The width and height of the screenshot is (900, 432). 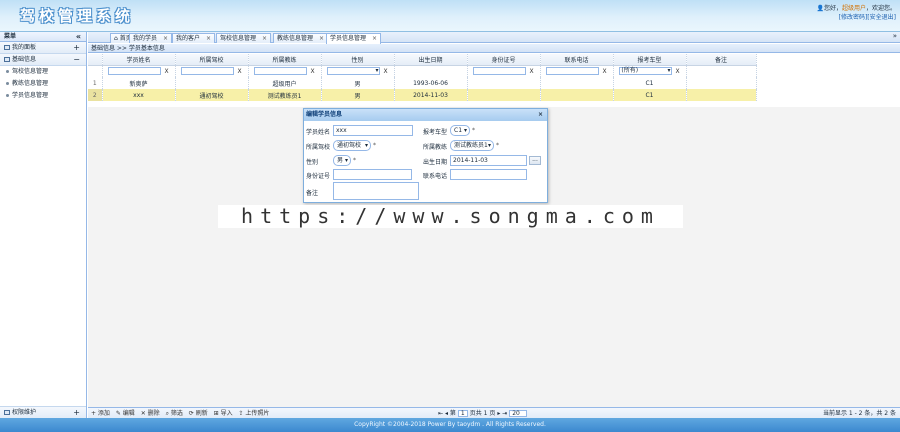 I want to click on column-header: 备注, so click(x=721, y=60).